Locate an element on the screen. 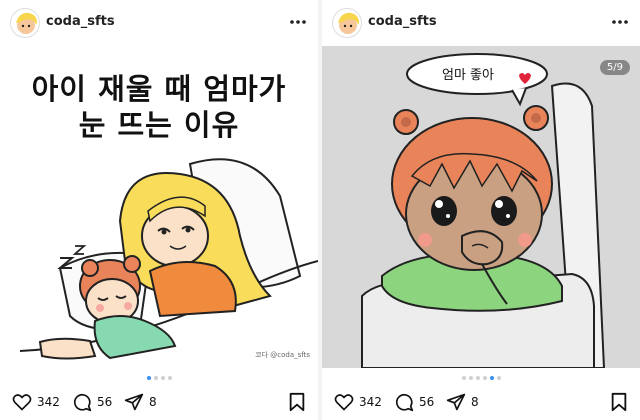 This screenshot has width=640, height=420. artist-signature: 코다 @coda_sfts is located at coordinates (282, 355).